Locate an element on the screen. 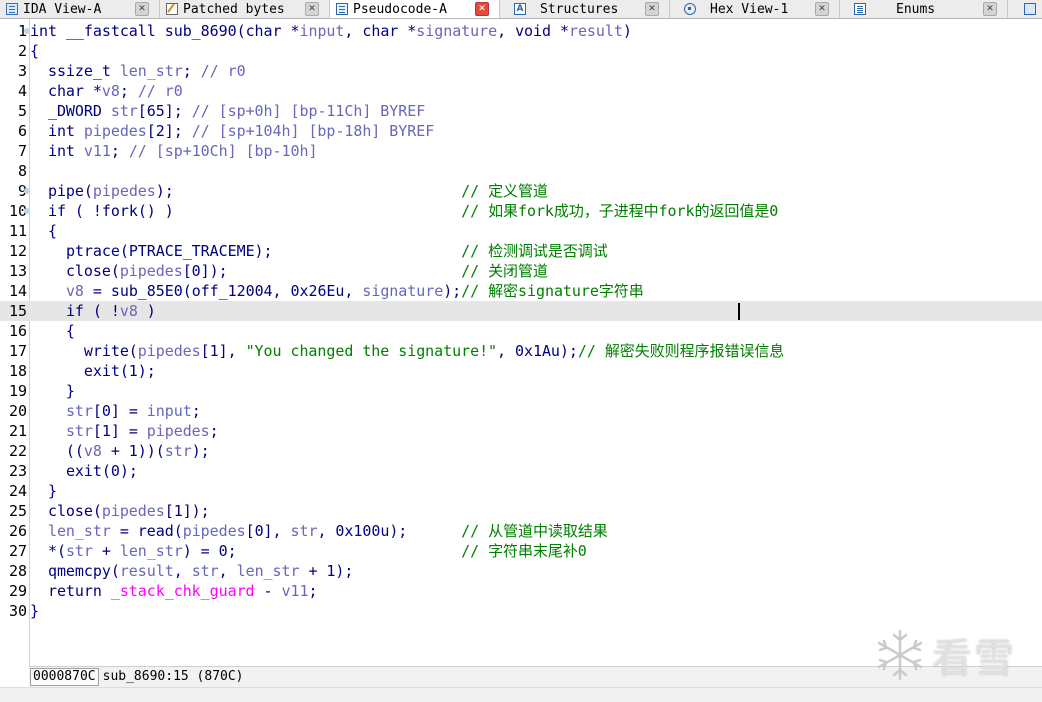 This screenshot has width=1042, height=702. code-line: 9 pipe(pipedes); // 定义管道 is located at coordinates (521, 191).